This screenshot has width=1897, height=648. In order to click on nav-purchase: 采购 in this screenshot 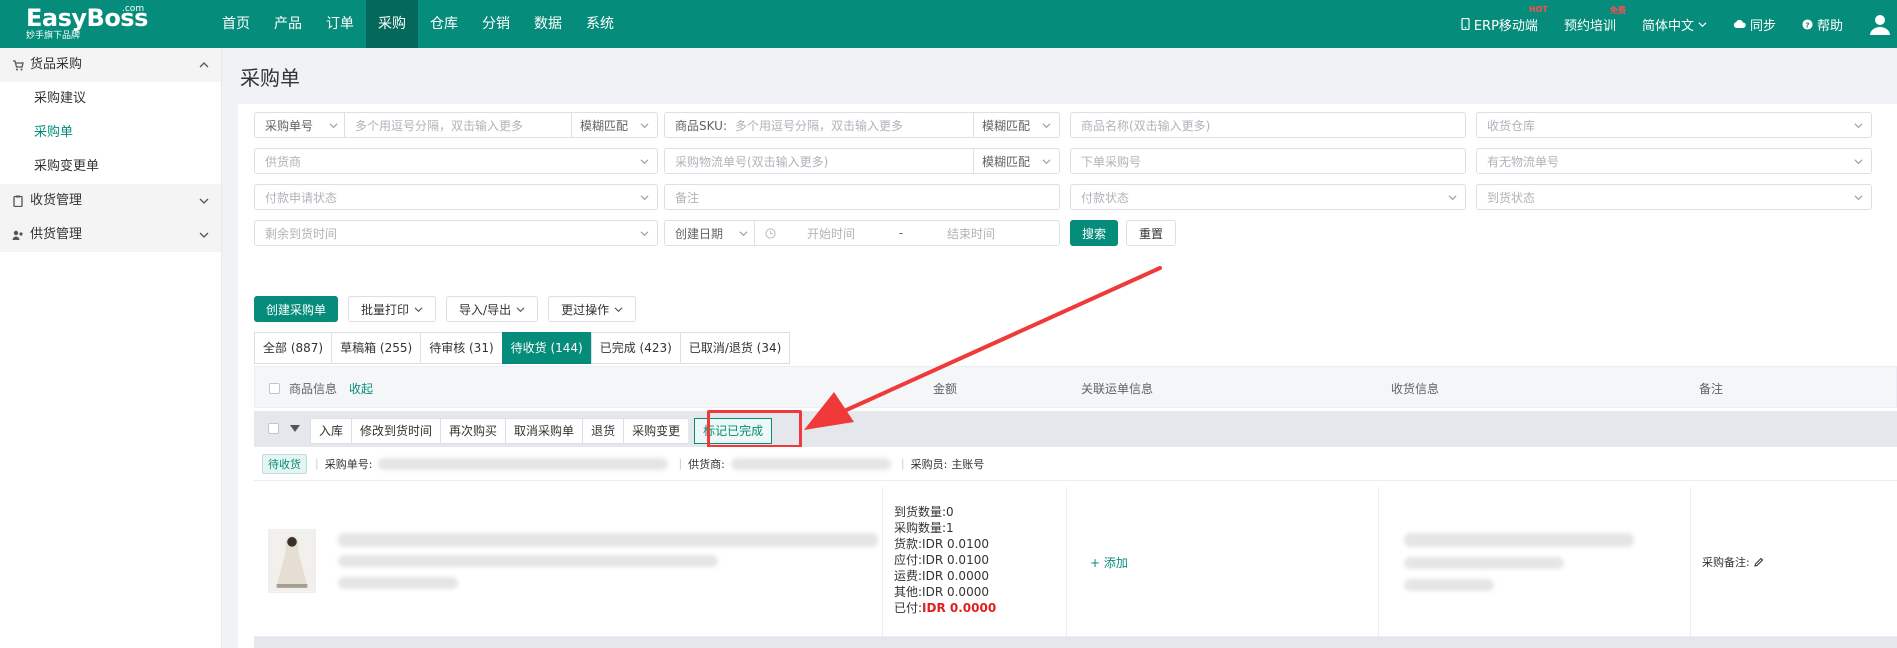, I will do `click(392, 24)`.